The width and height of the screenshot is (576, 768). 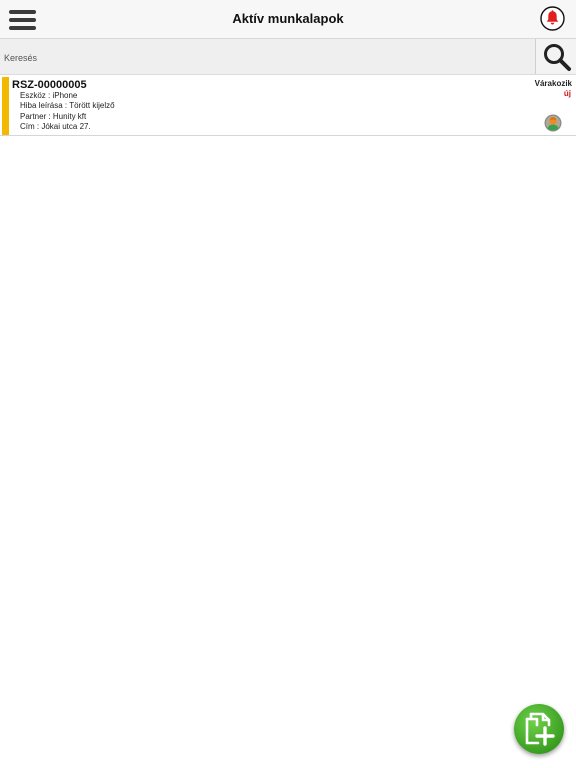 What do you see at coordinates (49, 85) in the screenshot?
I see `worksheet-id: RSZ-00000005` at bounding box center [49, 85].